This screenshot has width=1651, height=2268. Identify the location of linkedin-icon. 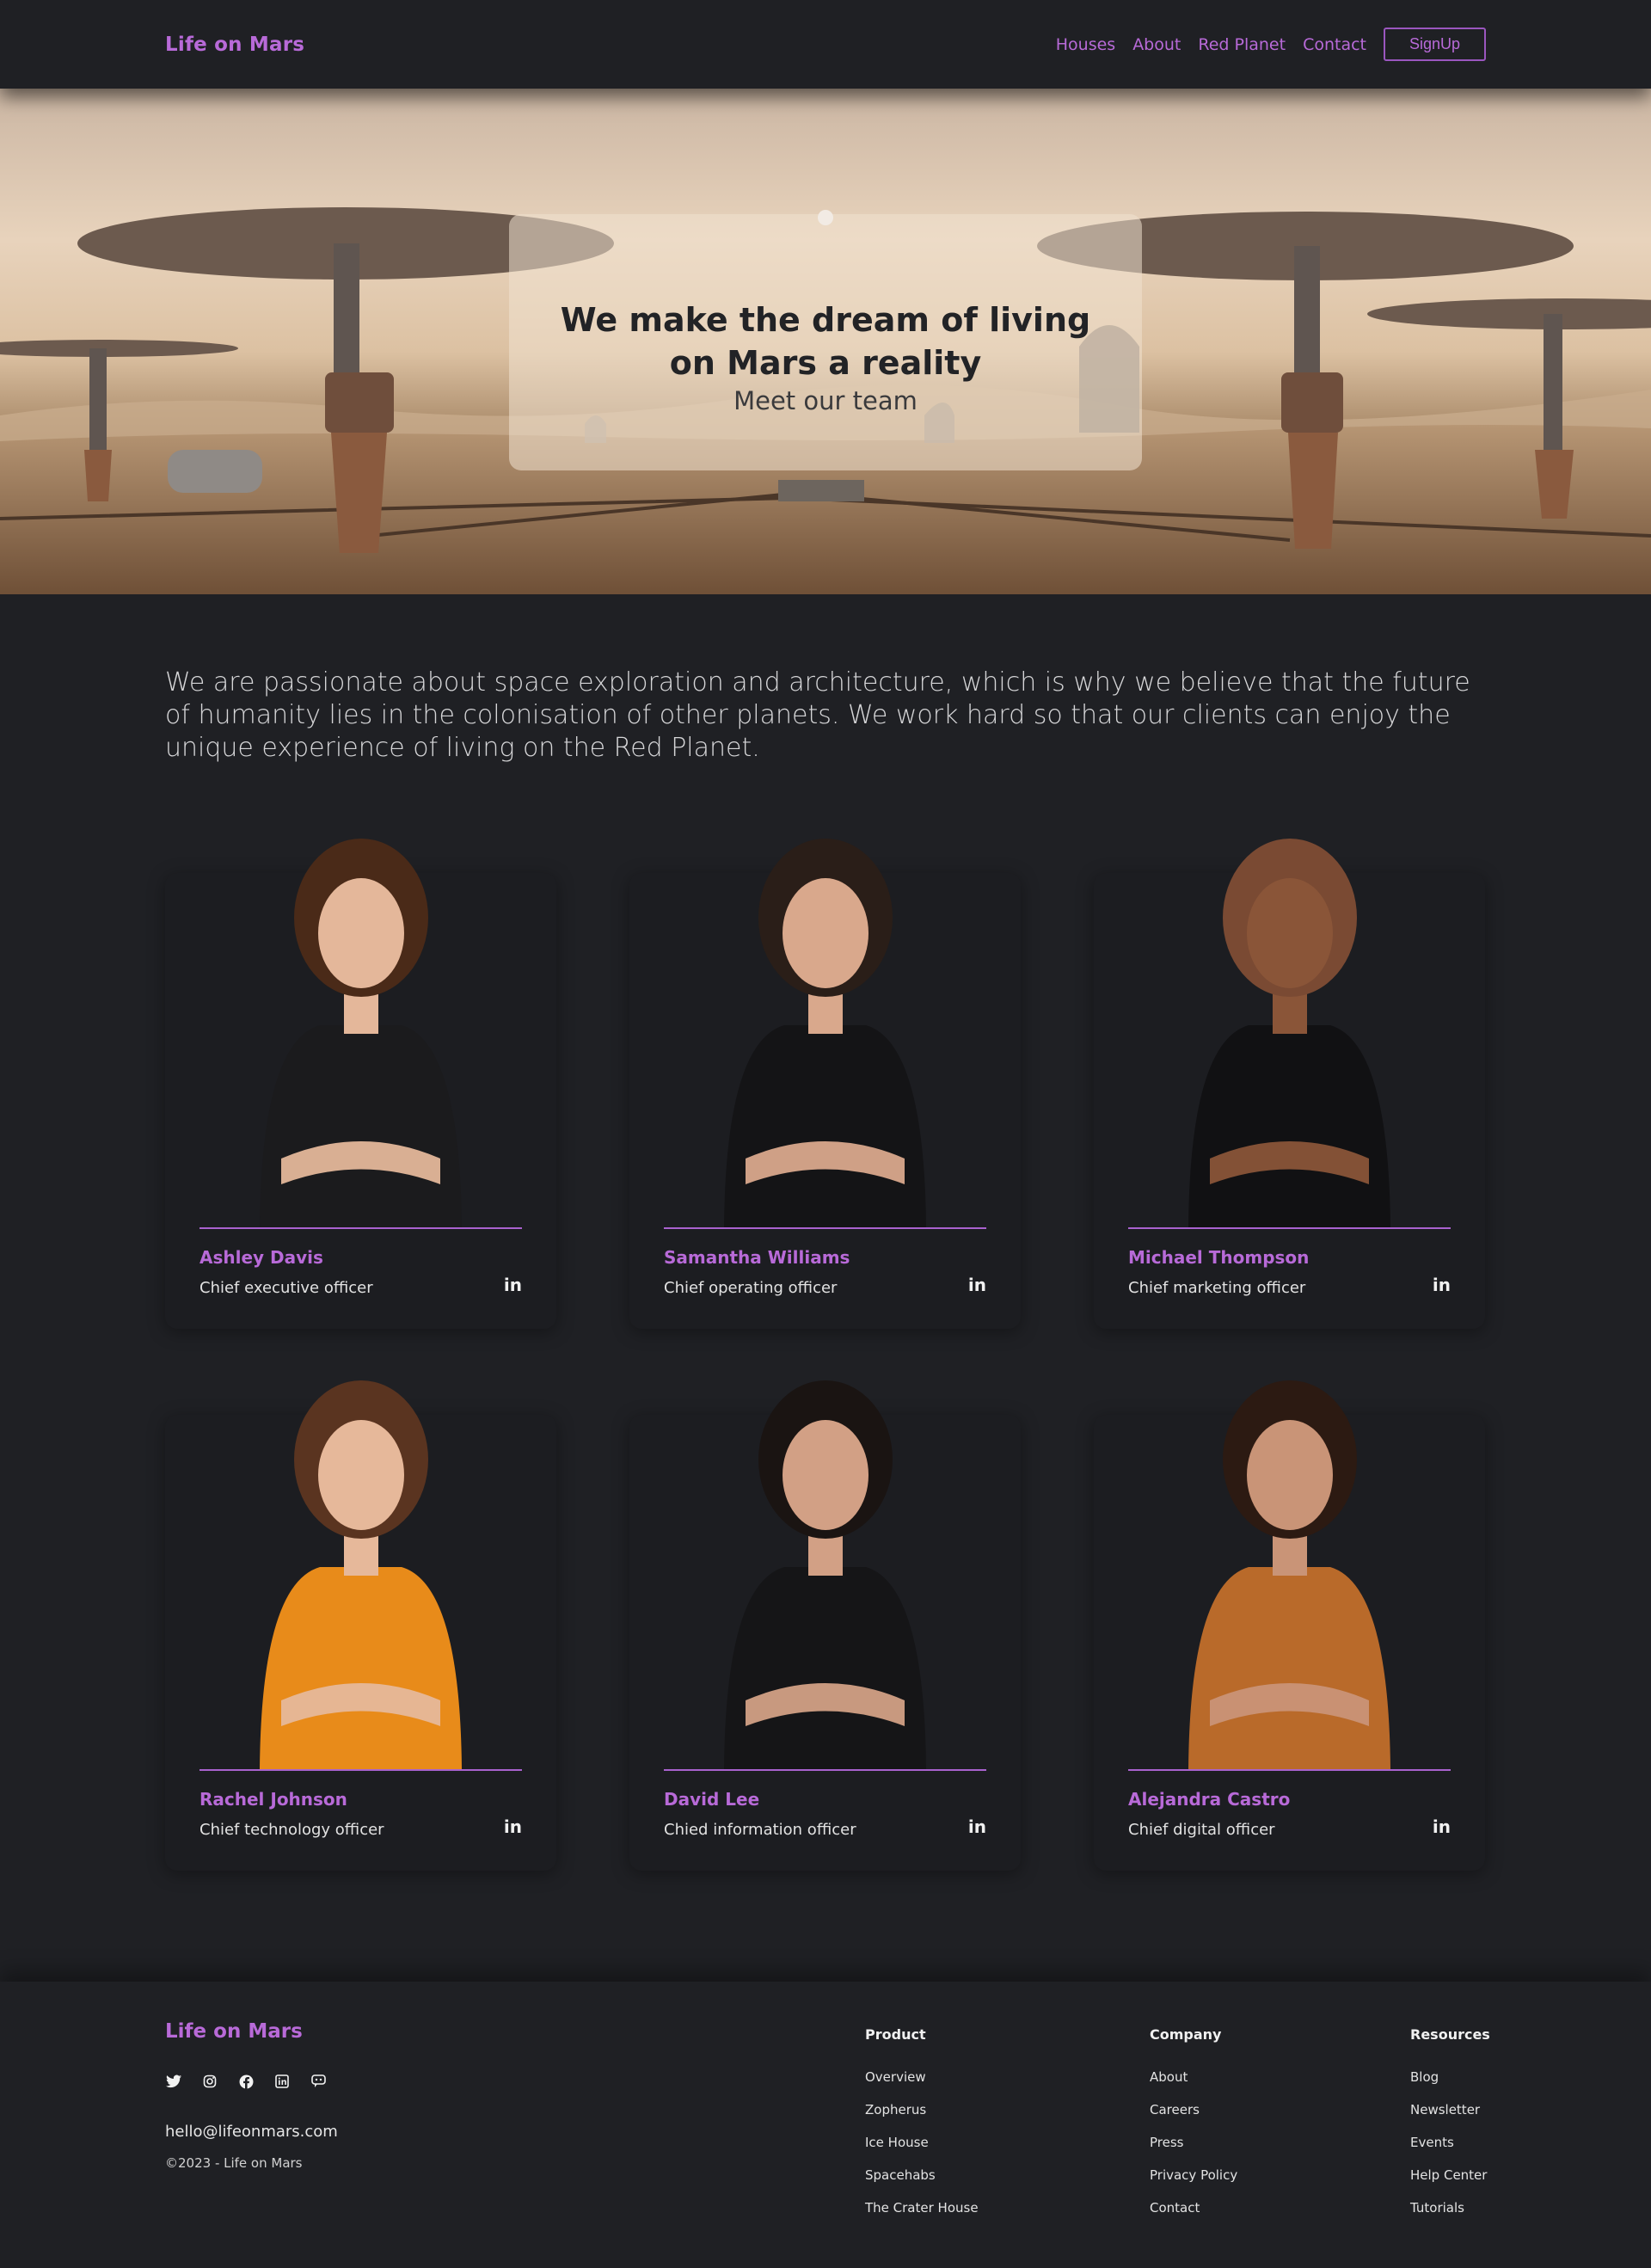
(282, 2081).